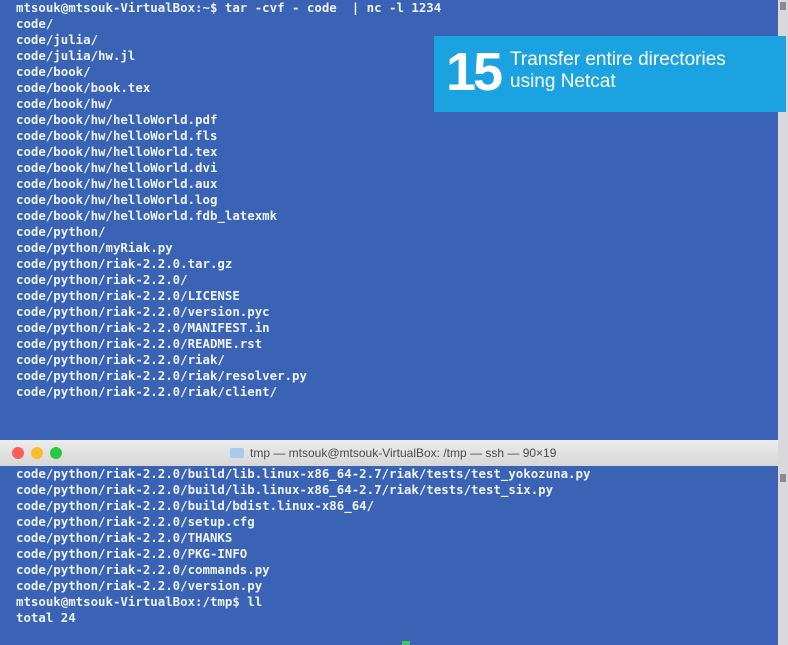  I want to click on terminal-line: code/python/myRiak.py, so click(94, 247).